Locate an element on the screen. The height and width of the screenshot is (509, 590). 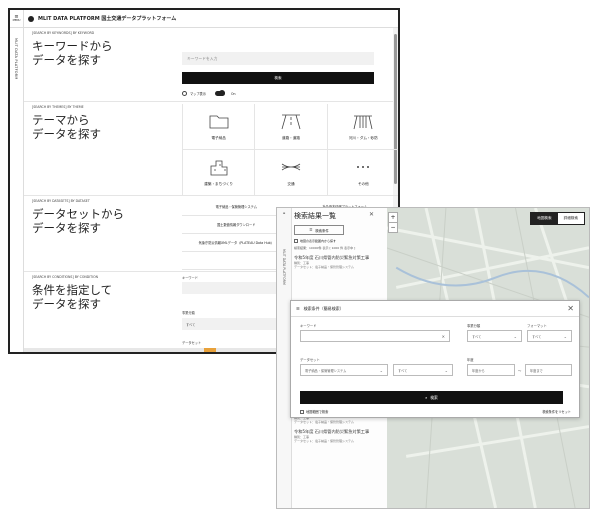
zoom-control: + − is located at coordinates (393, 222).